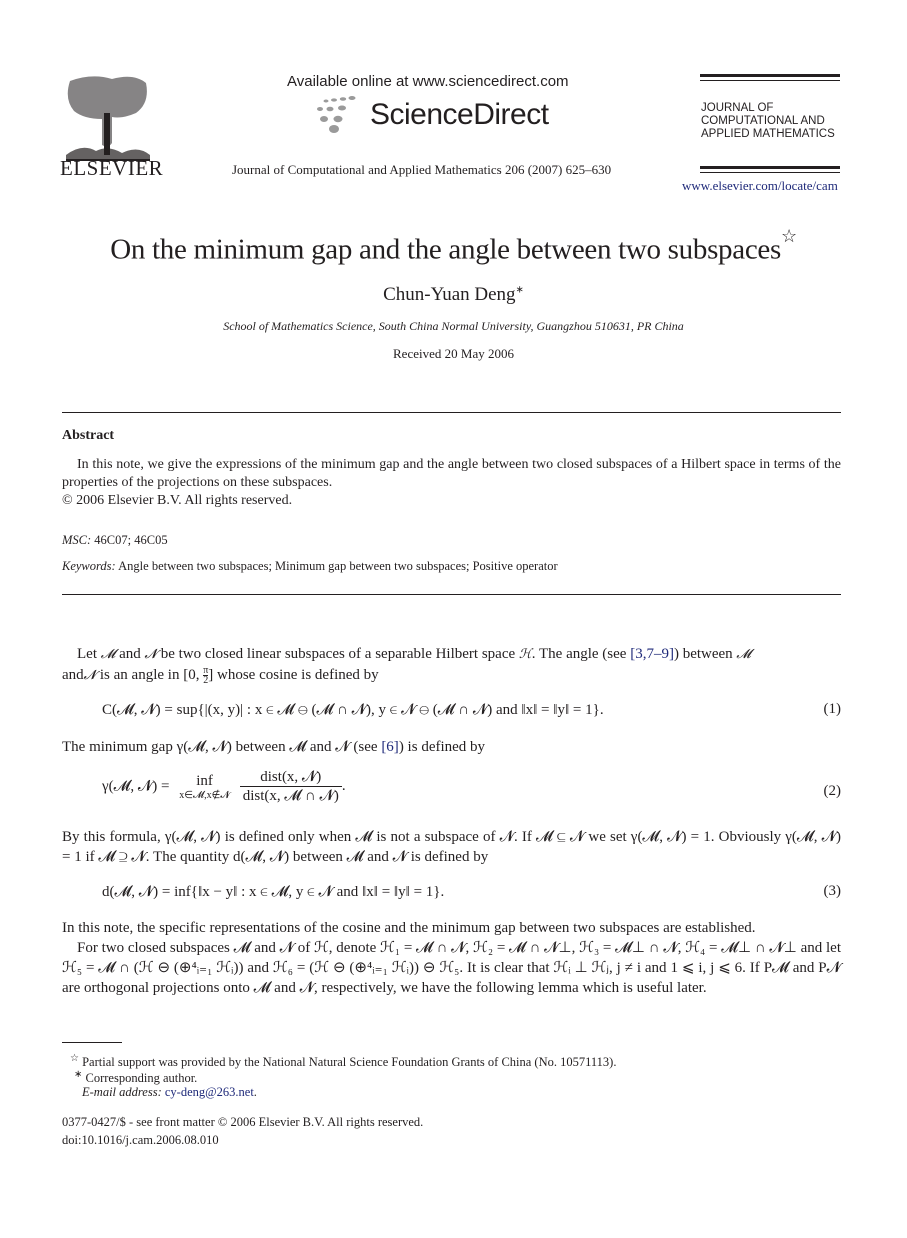  What do you see at coordinates (204, 780) in the screenshot?
I see `text-span: inf` at bounding box center [204, 780].